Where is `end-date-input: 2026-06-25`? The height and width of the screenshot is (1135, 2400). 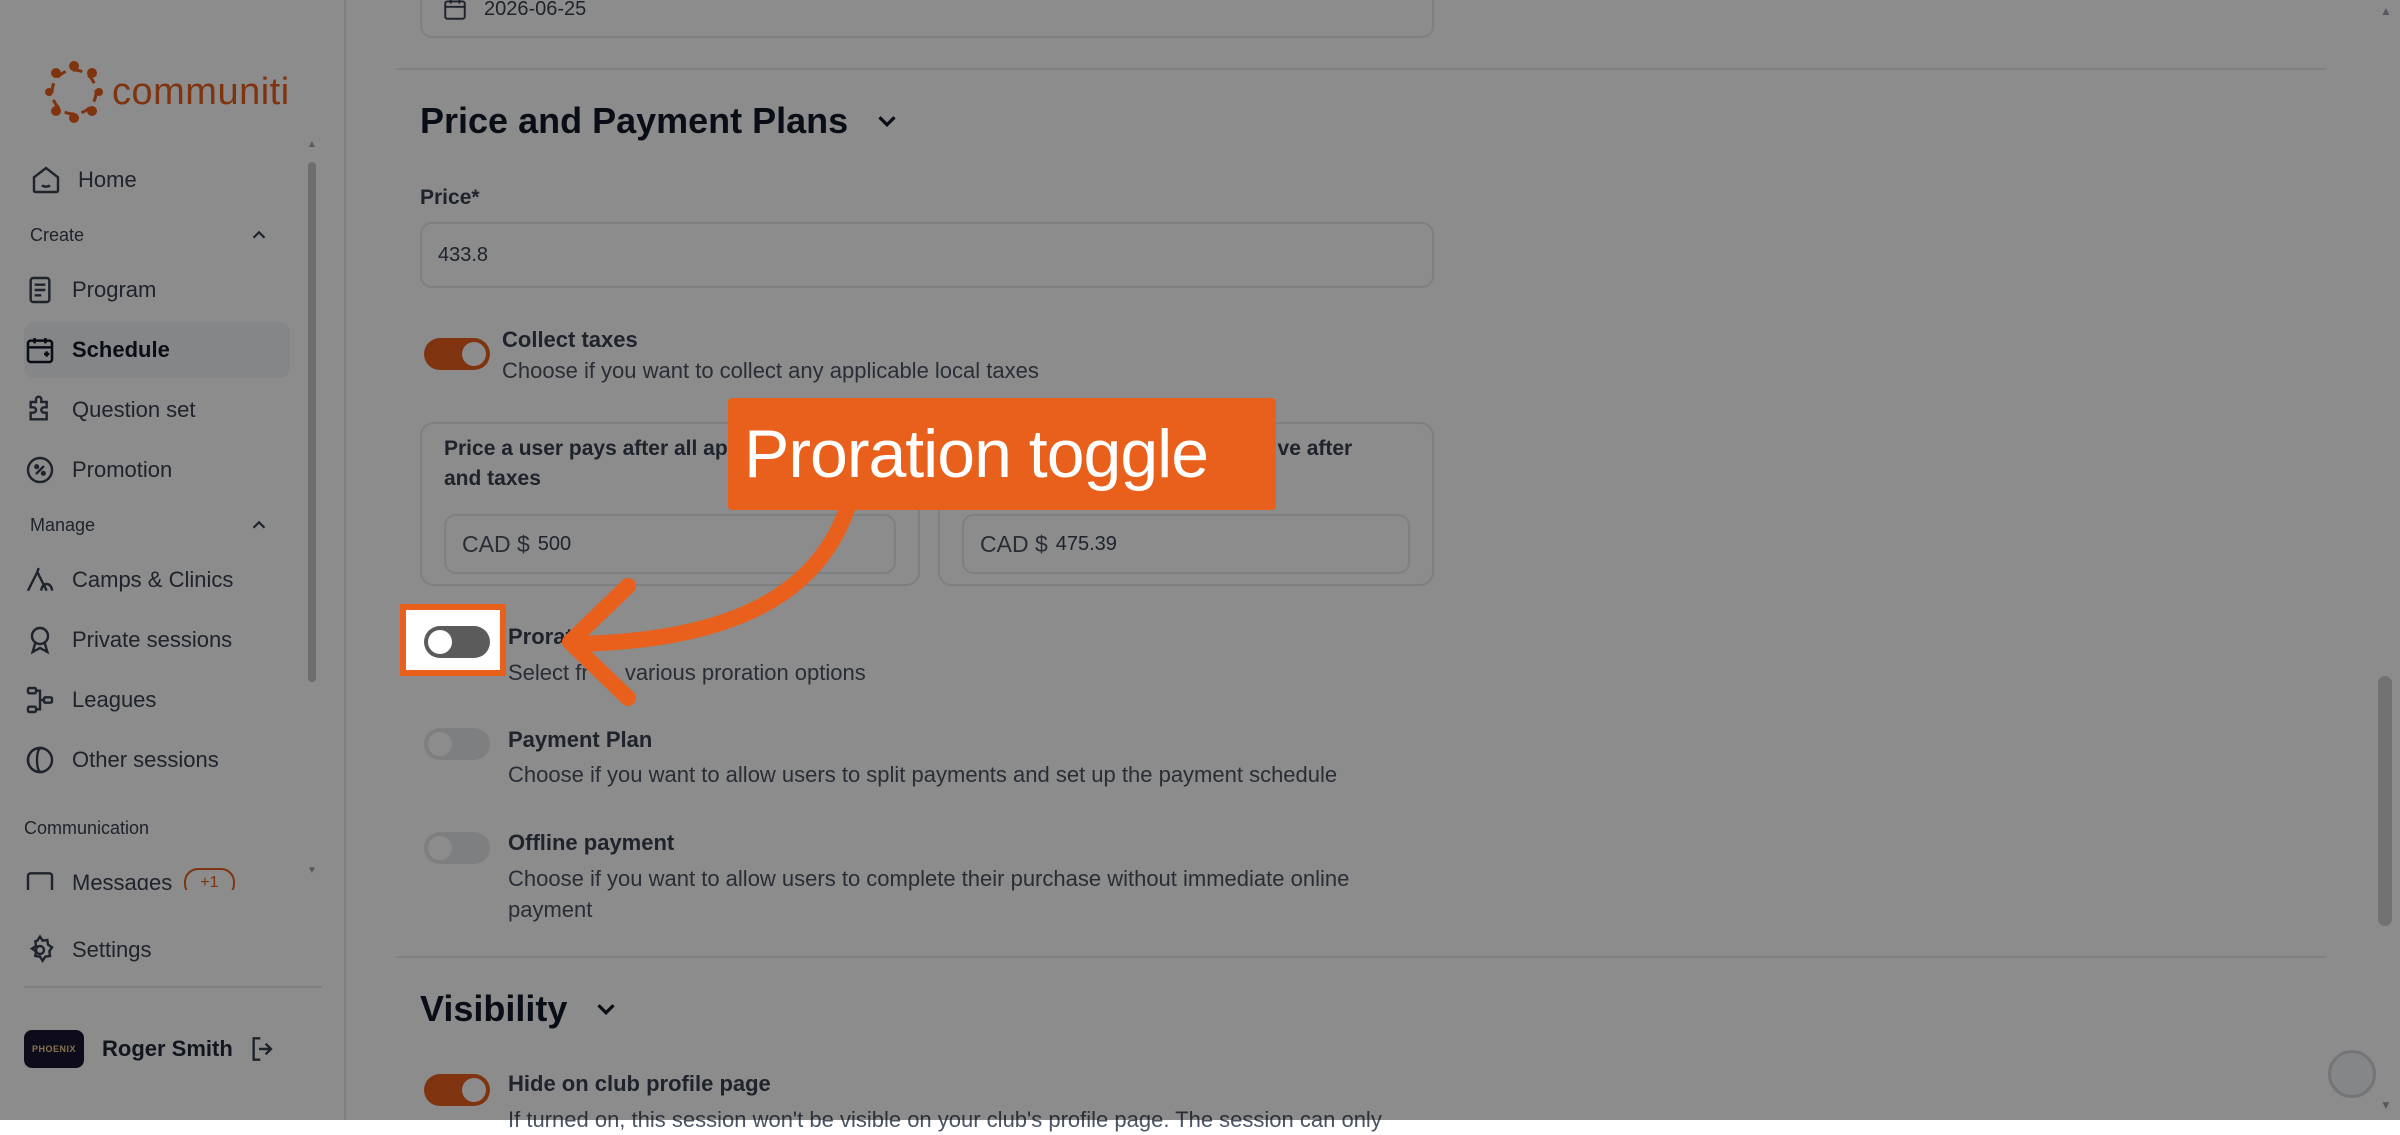
end-date-input: 2026-06-25 is located at coordinates (927, 19).